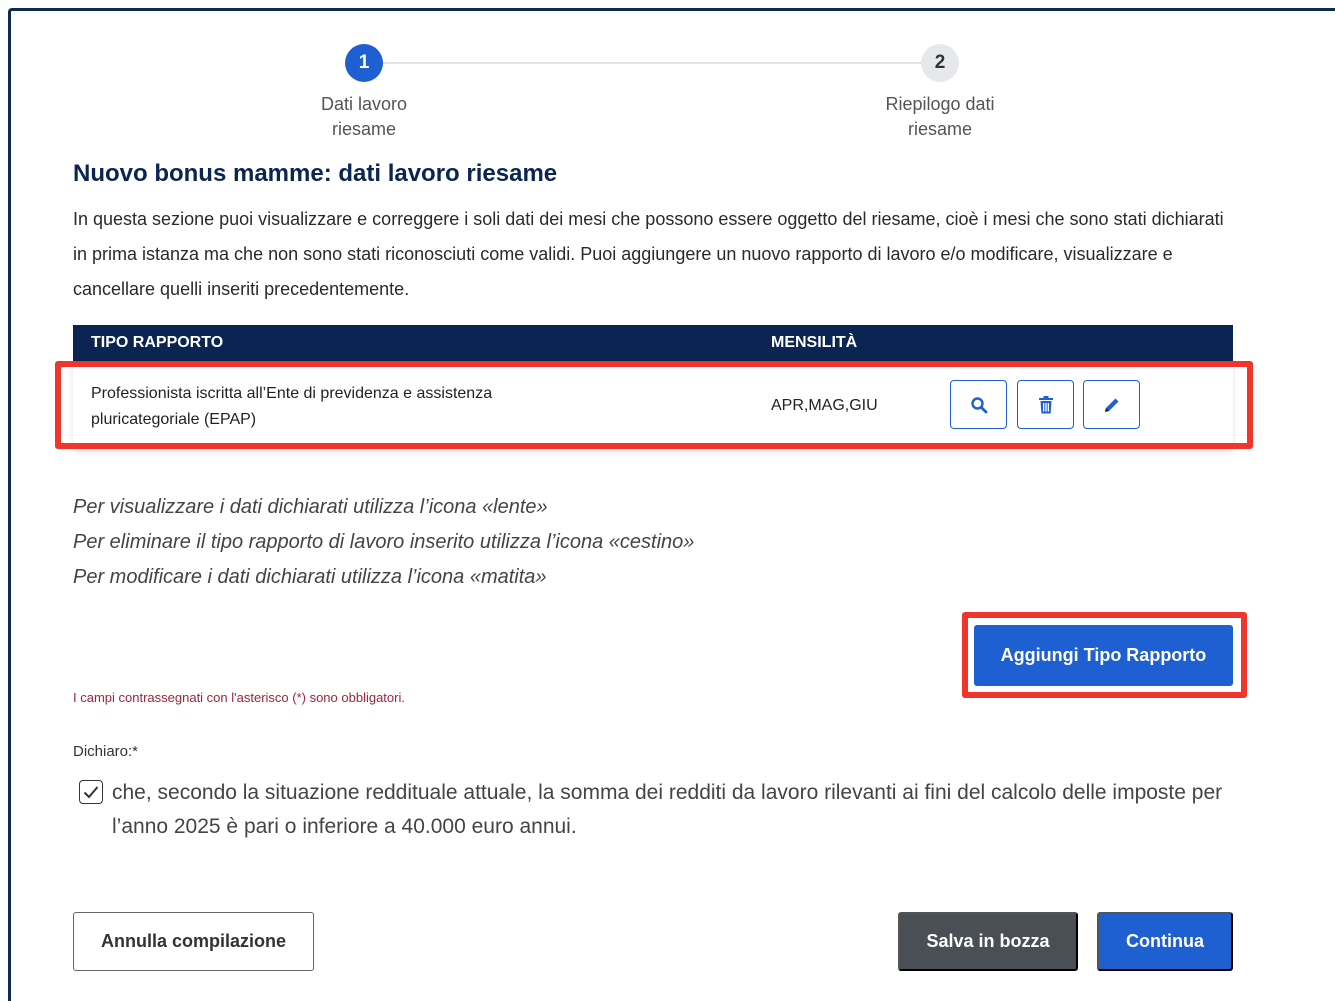 The width and height of the screenshot is (1335, 1001). I want to click on view-button, so click(978, 404).